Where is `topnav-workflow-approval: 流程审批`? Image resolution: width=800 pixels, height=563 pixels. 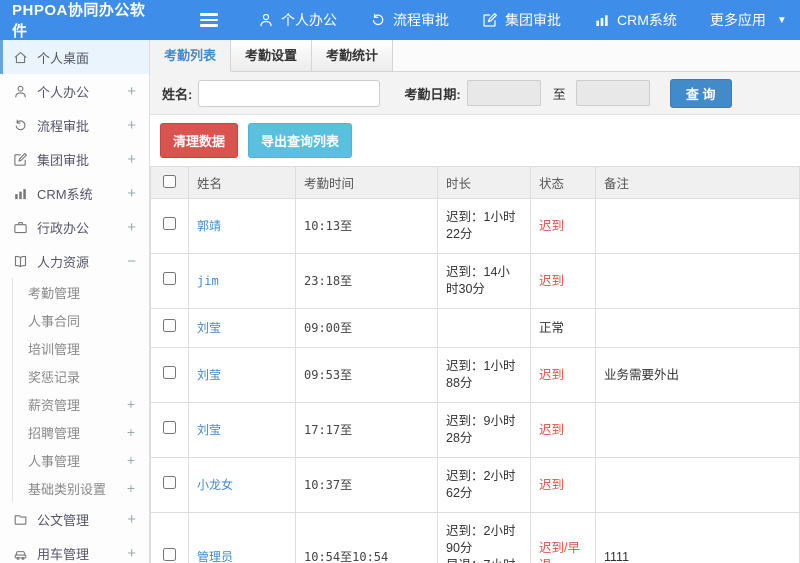
topnav-workflow-approval: 流程审批 is located at coordinates (409, 20).